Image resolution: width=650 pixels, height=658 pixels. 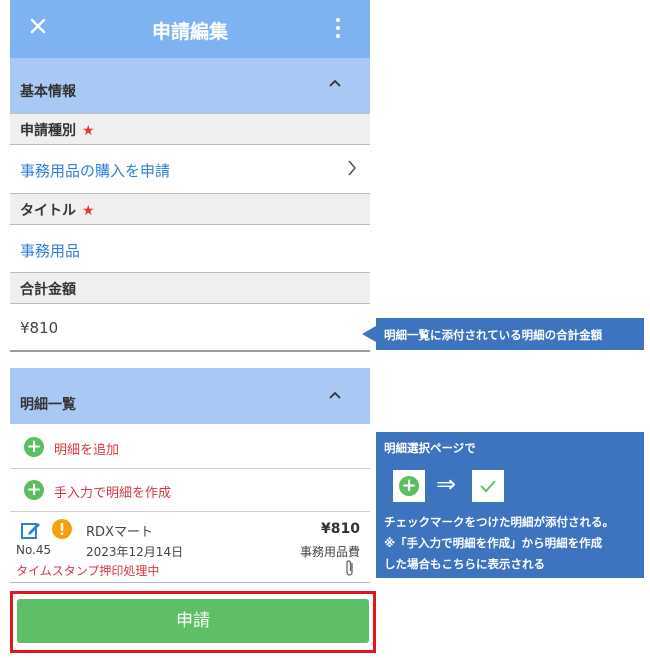 I want to click on check-illustration, so click(x=488, y=486).